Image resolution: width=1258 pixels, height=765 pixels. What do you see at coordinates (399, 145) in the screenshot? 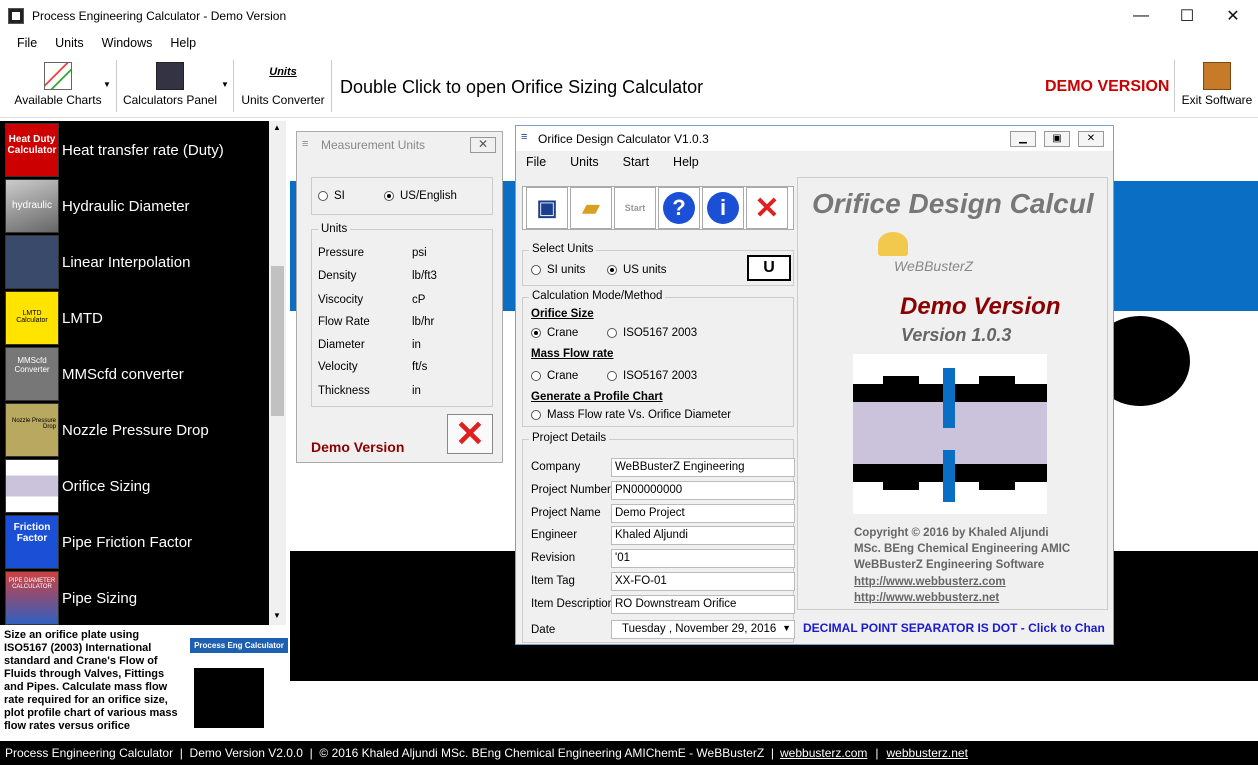
I see `dialog-header: ≡ Measurement Units ✕` at bounding box center [399, 145].